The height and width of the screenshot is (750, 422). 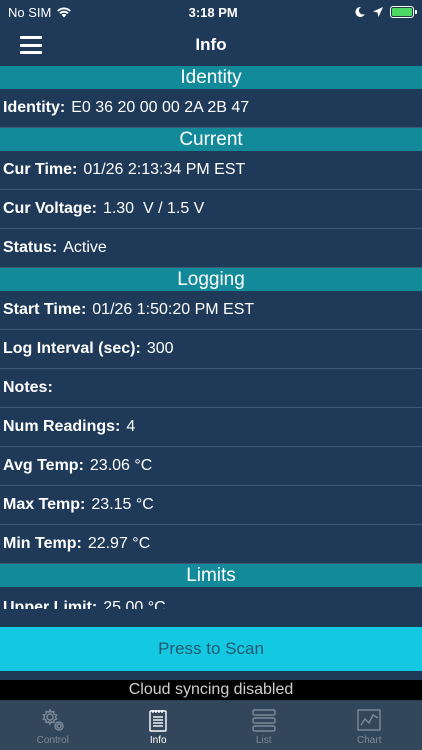 I want to click on tab-bar: Control Info List Chart, so click(x=211, y=725).